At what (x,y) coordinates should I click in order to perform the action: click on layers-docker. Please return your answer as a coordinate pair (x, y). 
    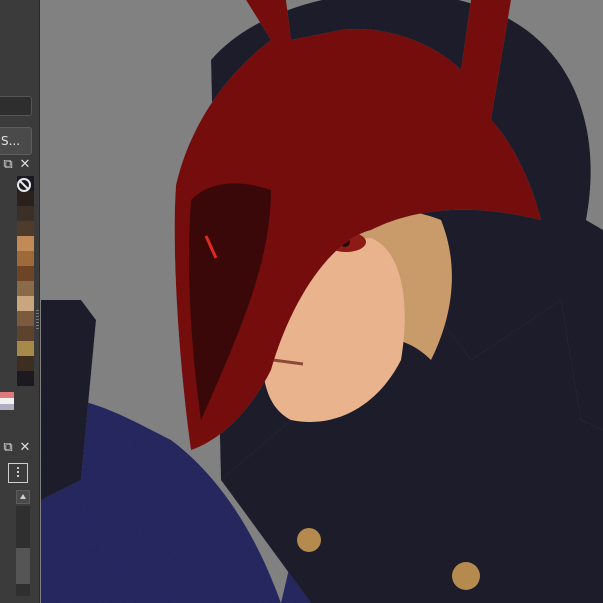
    Looking at the image, I should click on (19, 530).